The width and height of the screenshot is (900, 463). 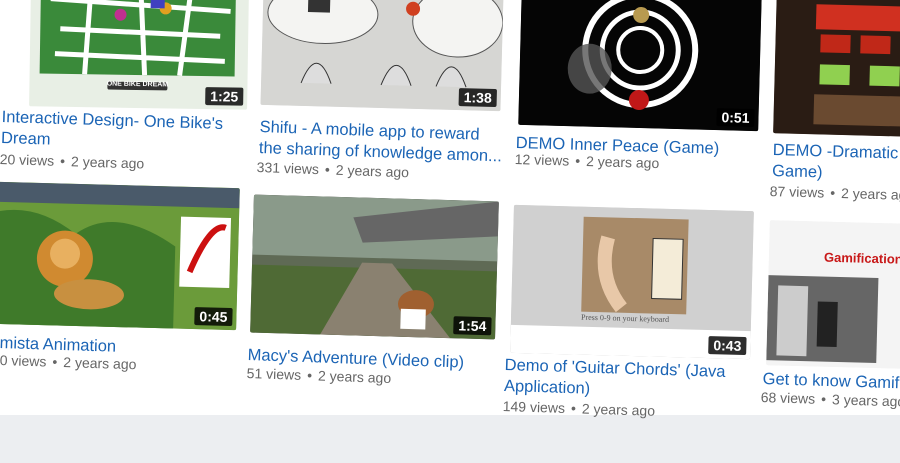 I want to click on view-count: 331 views, so click(x=288, y=168).